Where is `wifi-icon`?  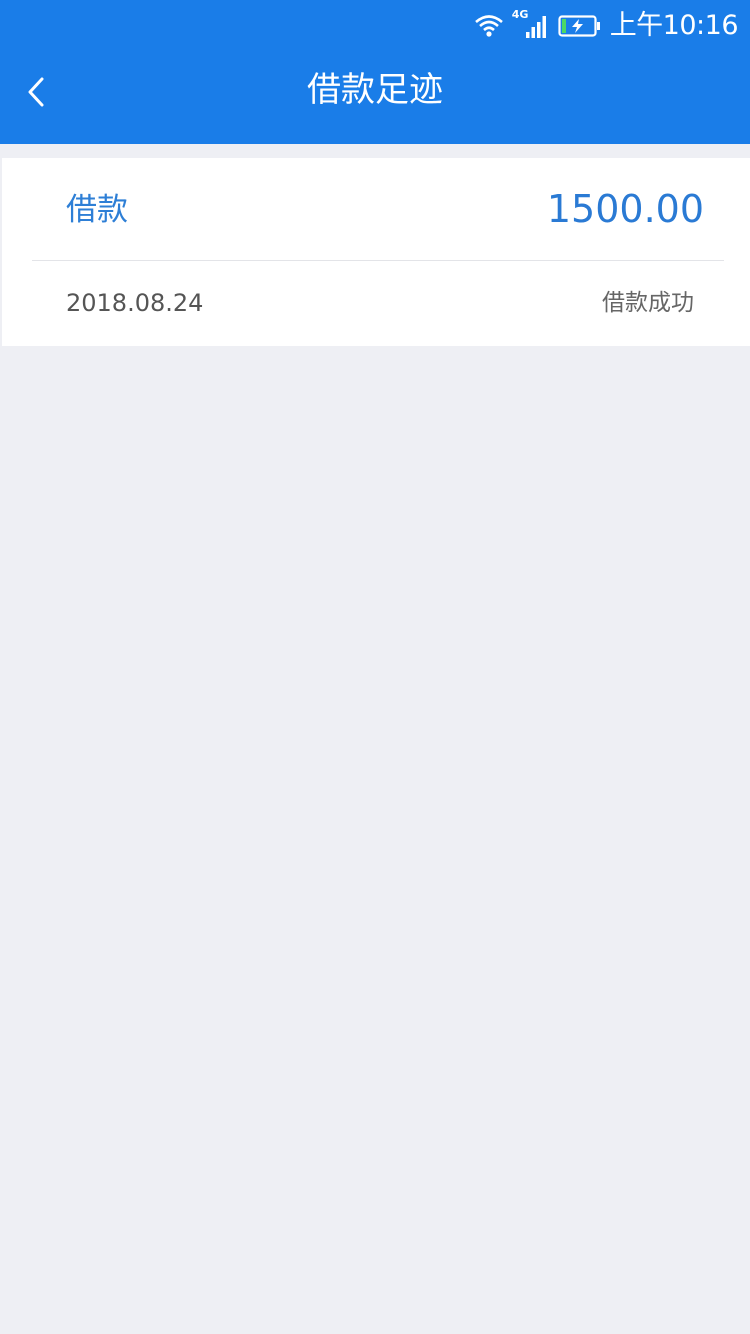 wifi-icon is located at coordinates (489, 26).